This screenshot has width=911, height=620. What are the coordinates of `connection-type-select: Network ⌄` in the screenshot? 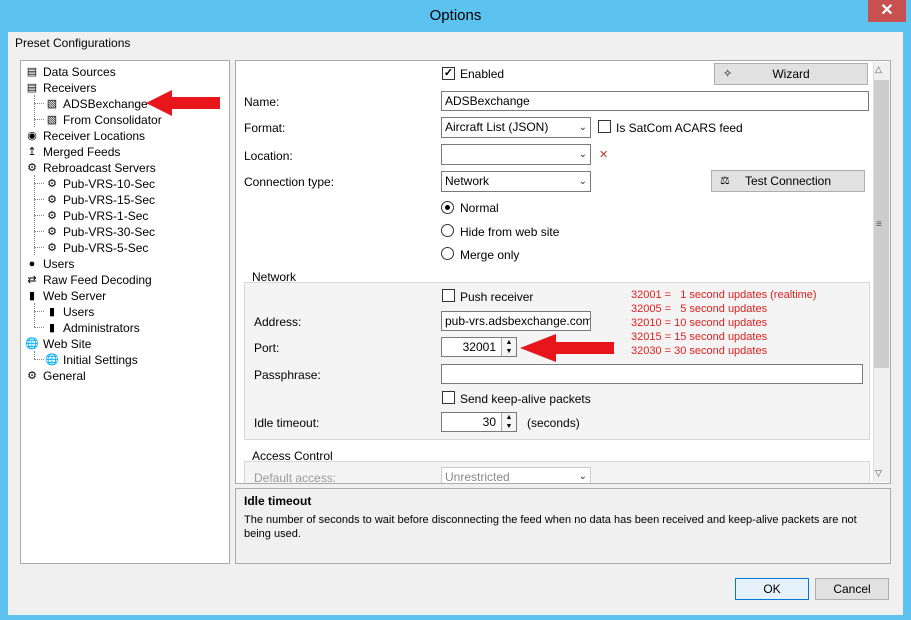 It's located at (516, 181).